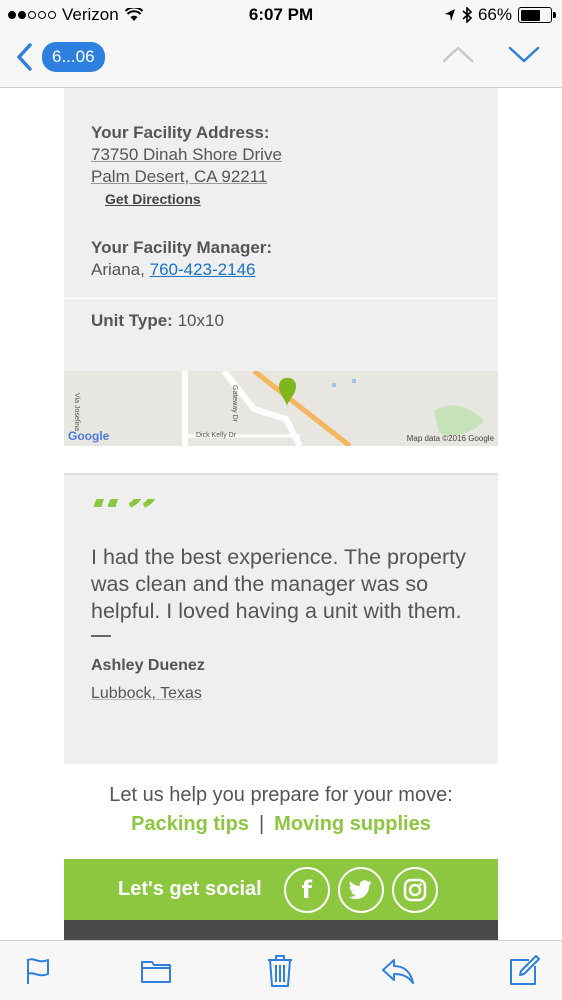 Image resolution: width=562 pixels, height=1000 pixels. I want to click on instagram-icon, so click(414, 889).